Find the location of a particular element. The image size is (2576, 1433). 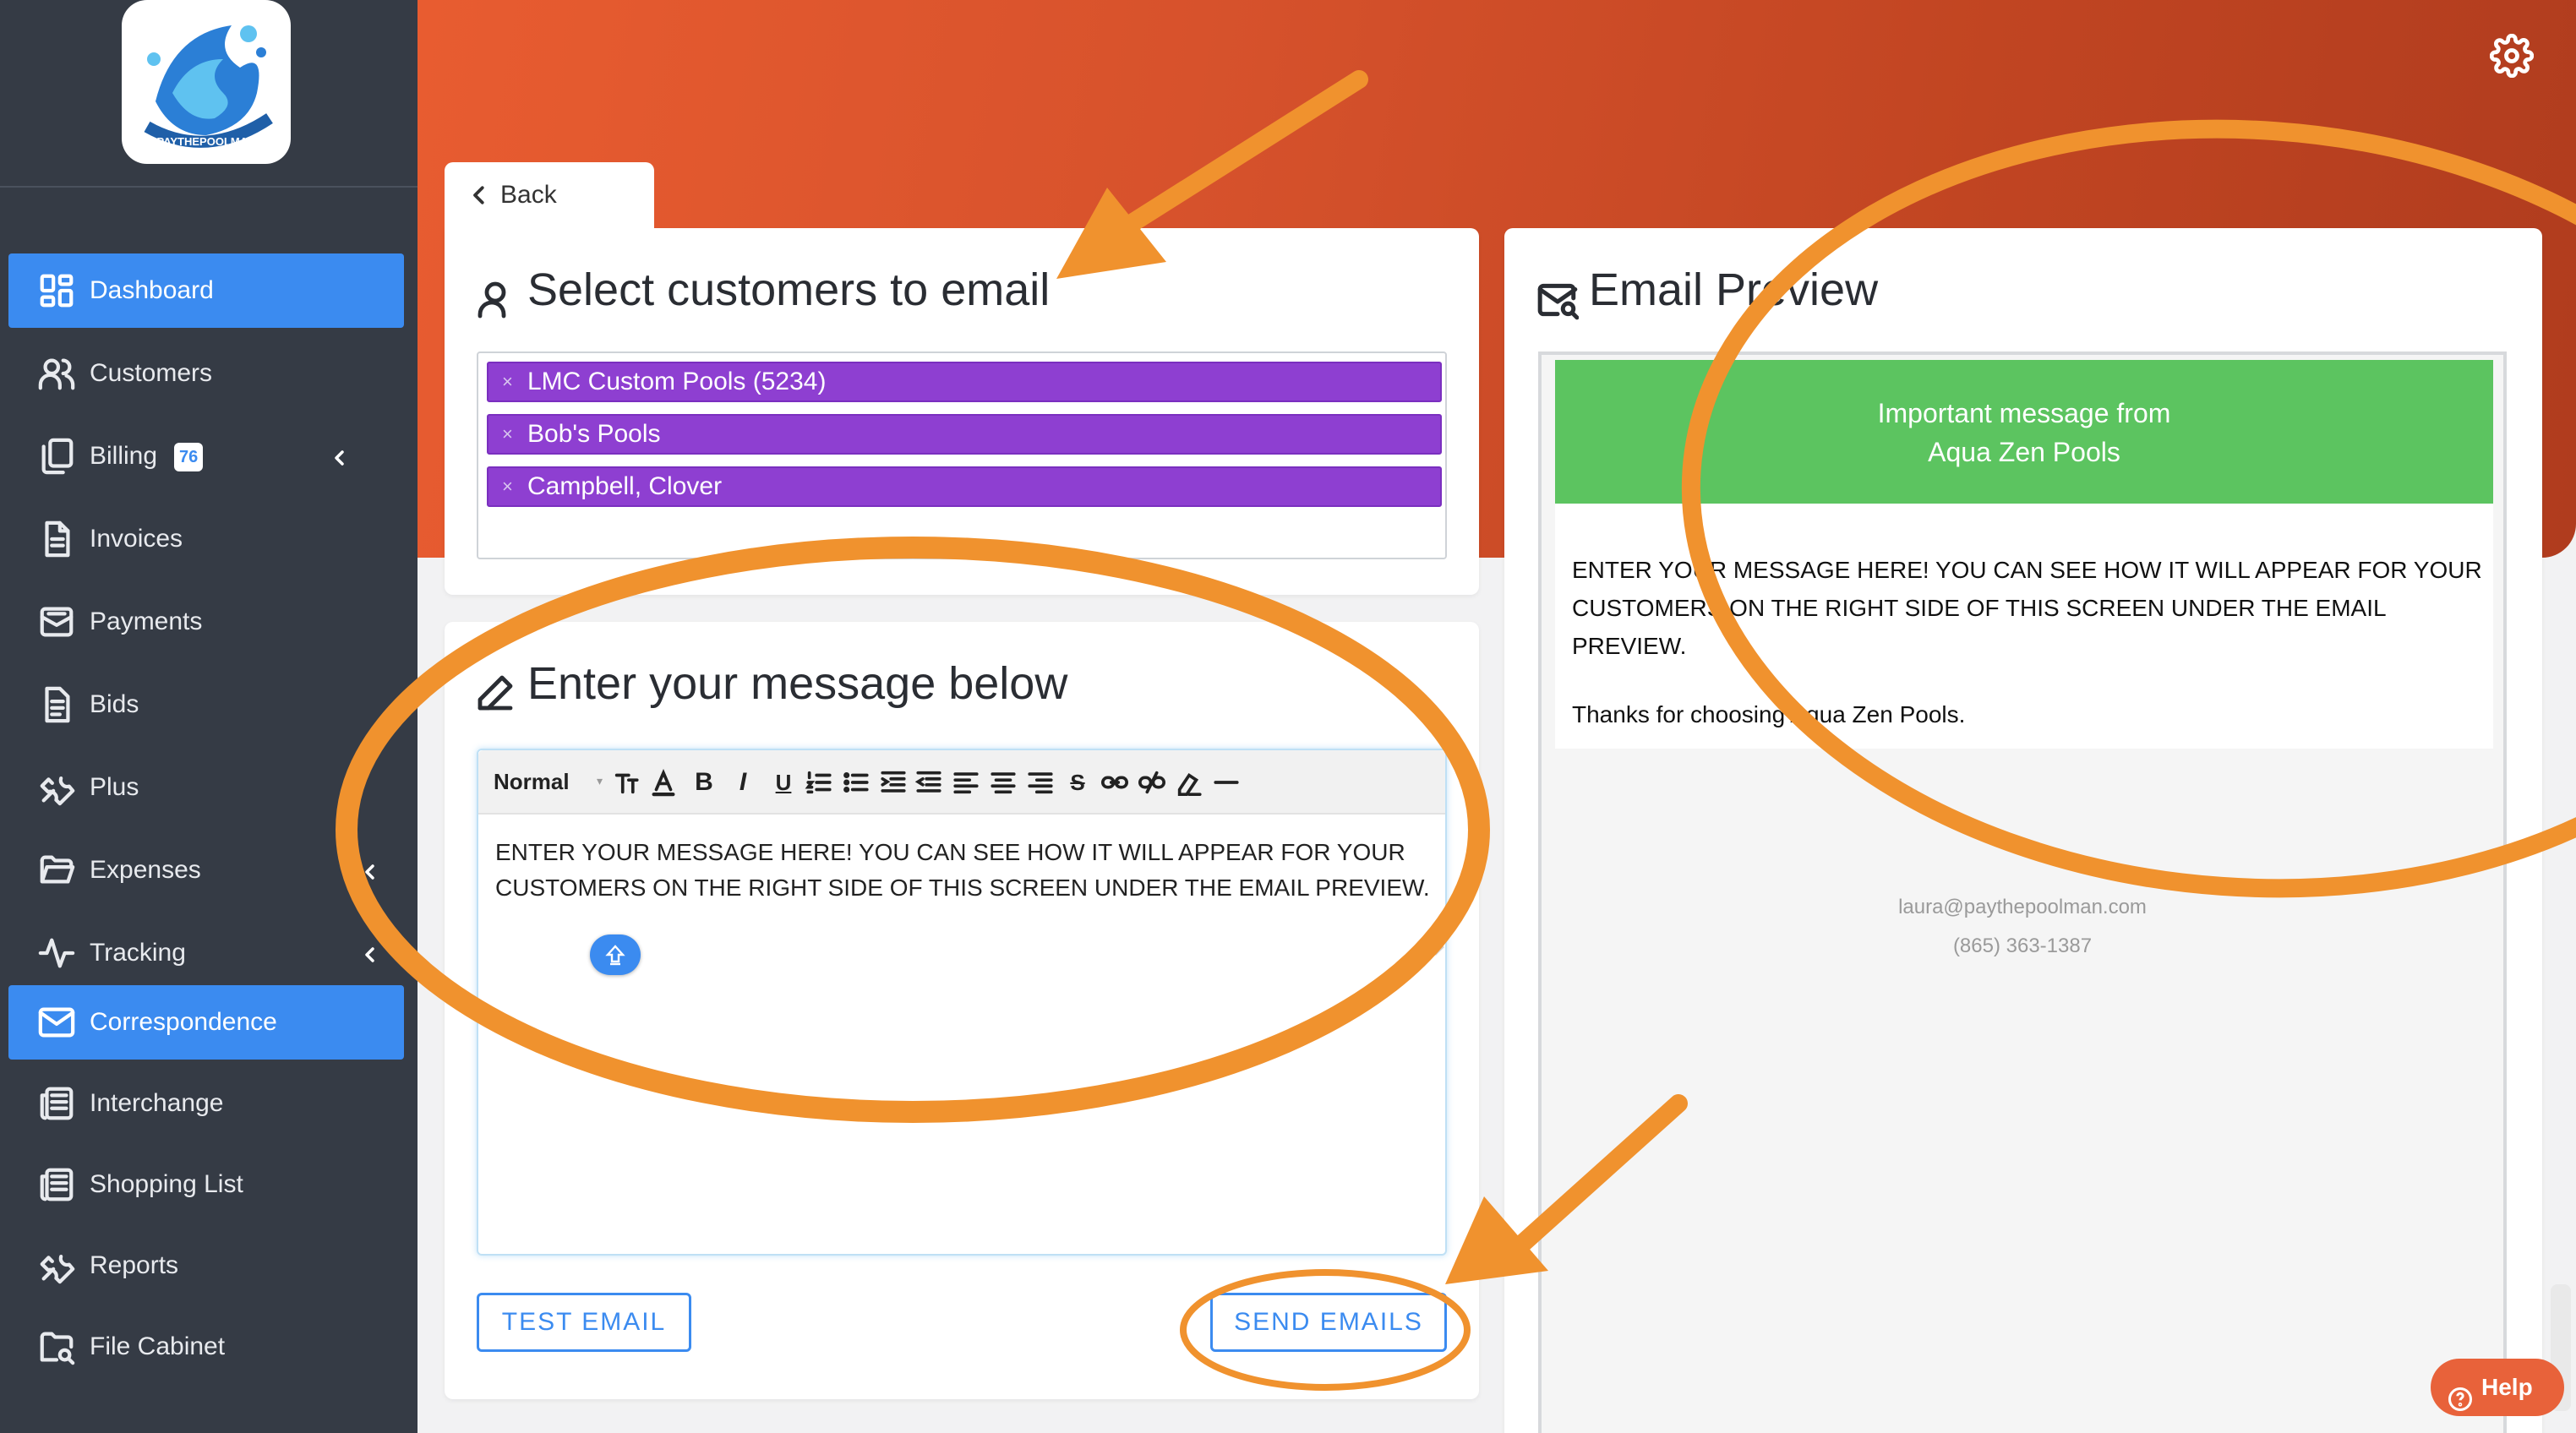

sidebar-item-label: Payments is located at coordinates (146, 622).